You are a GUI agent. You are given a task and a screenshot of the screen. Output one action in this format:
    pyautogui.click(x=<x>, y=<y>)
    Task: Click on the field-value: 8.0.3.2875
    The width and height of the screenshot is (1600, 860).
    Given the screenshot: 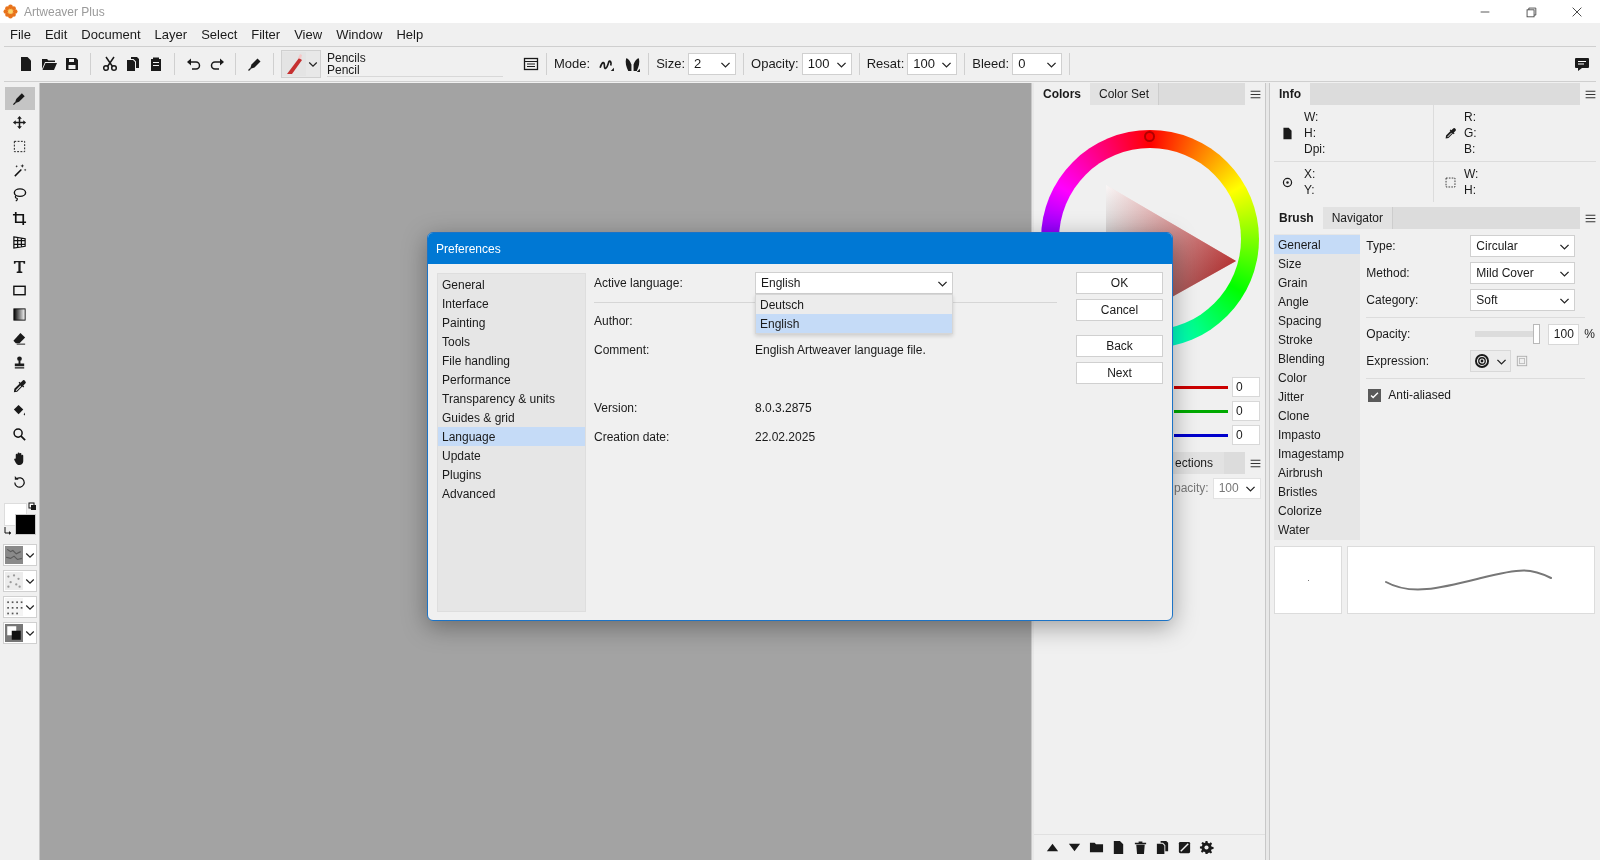 What is the action you would take?
    pyautogui.click(x=783, y=408)
    